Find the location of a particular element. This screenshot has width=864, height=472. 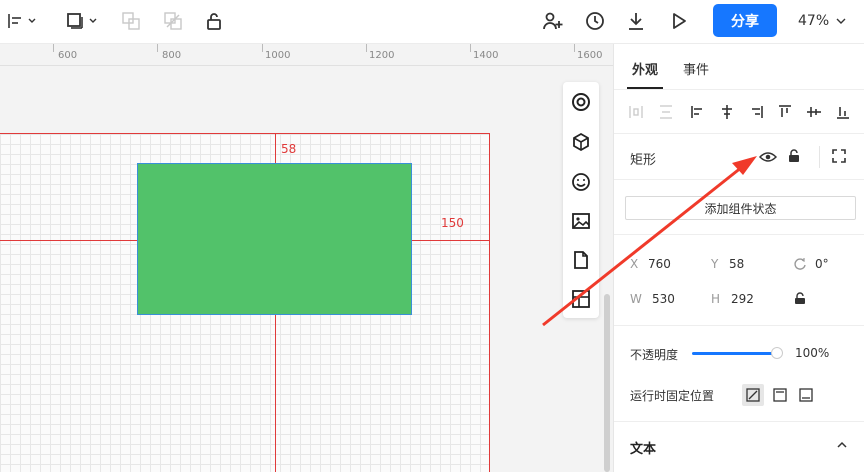

add-user-icon is located at coordinates (553, 21).